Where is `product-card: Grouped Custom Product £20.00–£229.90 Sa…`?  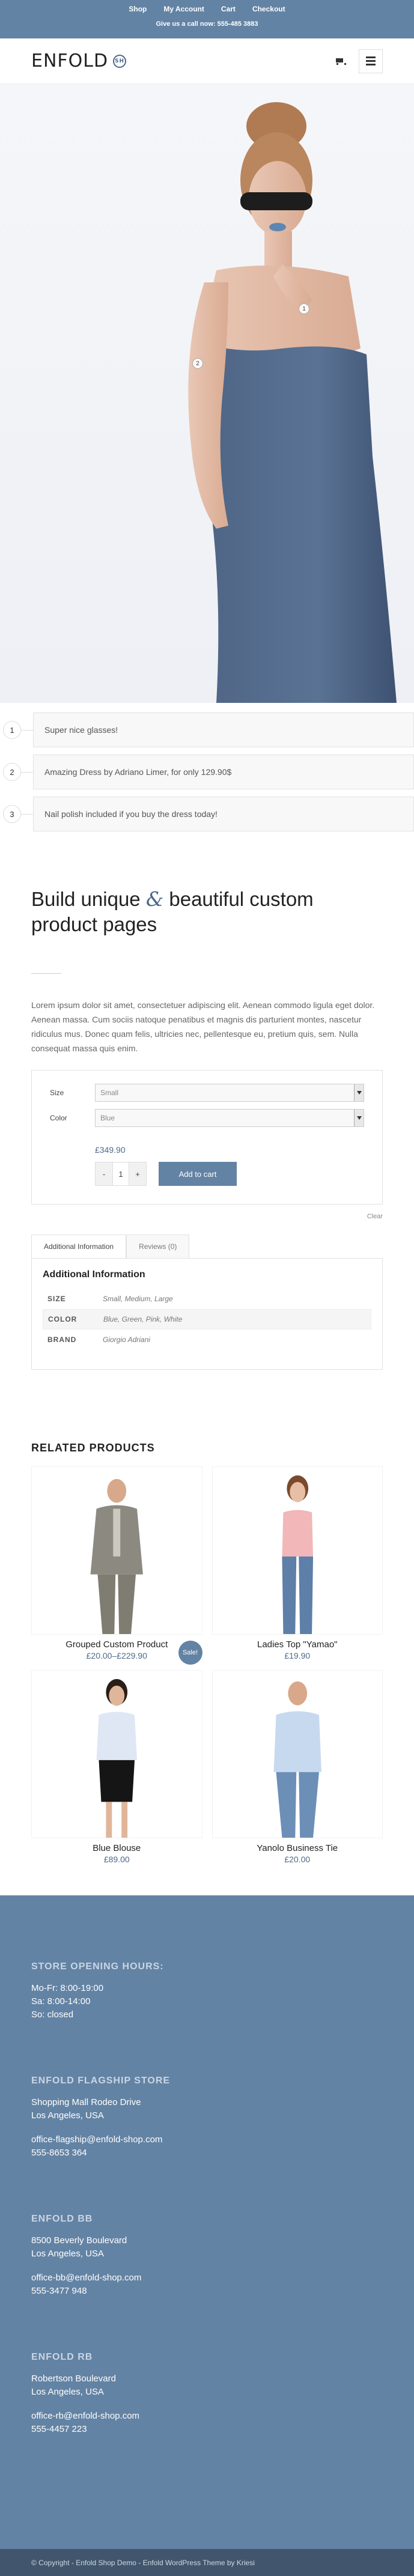
product-card: Grouped Custom Product £20.00–£229.90 Sa… is located at coordinates (117, 1565).